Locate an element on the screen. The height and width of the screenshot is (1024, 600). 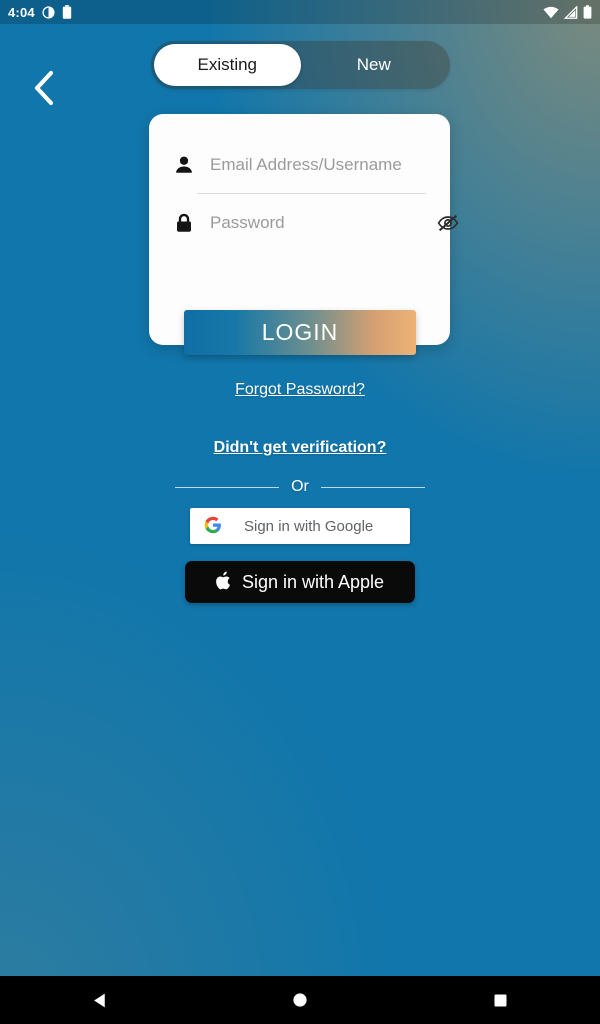
back-triangle-icon is located at coordinates (99, 1000).